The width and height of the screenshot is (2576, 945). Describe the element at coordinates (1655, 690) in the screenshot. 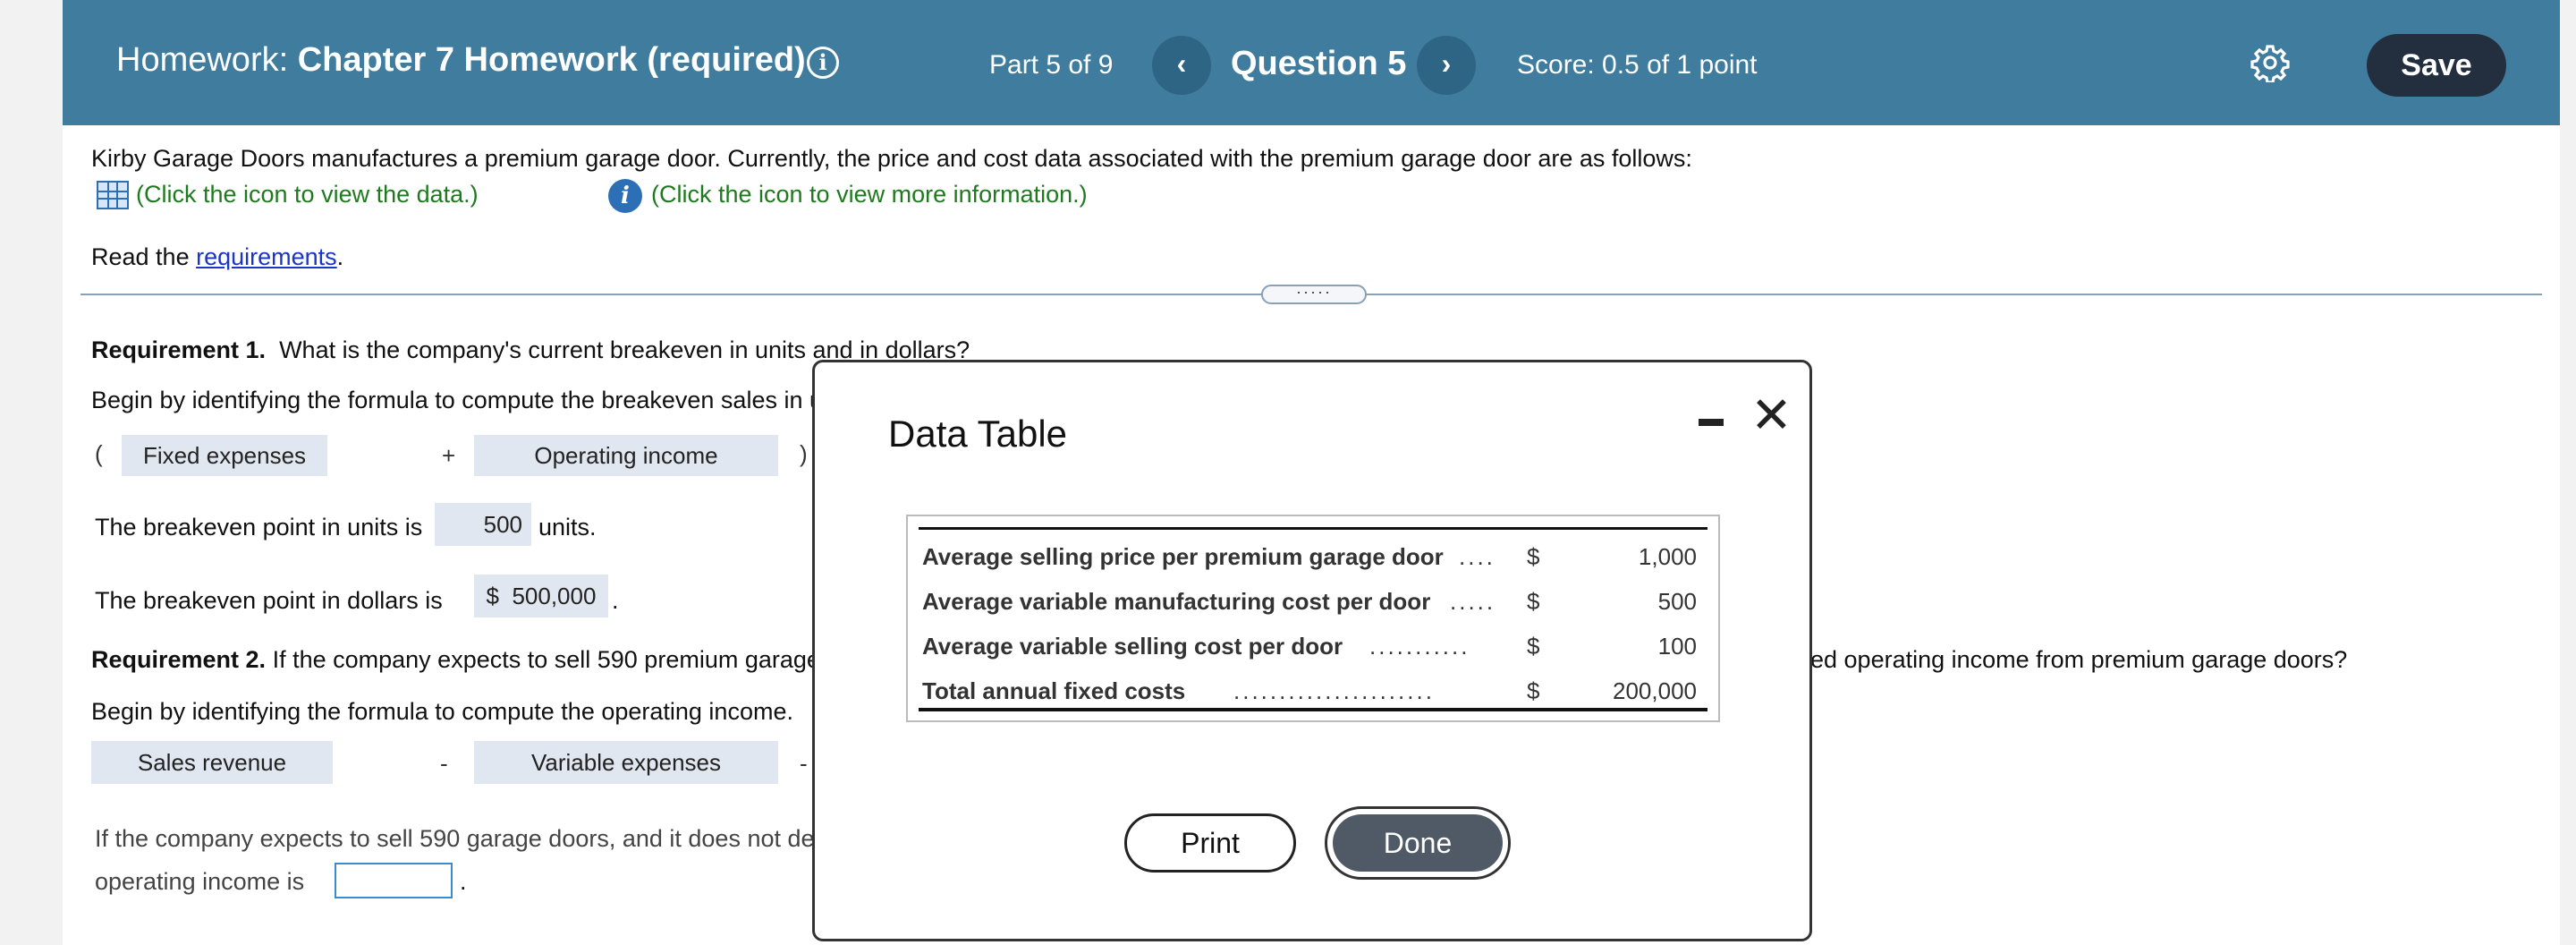

I see `row-value: 200,000` at that location.